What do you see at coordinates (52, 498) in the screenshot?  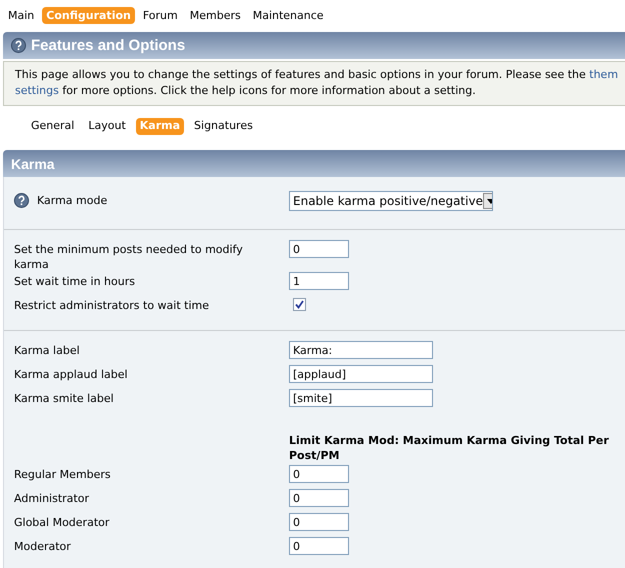 I see `setting-label: Administrator` at bounding box center [52, 498].